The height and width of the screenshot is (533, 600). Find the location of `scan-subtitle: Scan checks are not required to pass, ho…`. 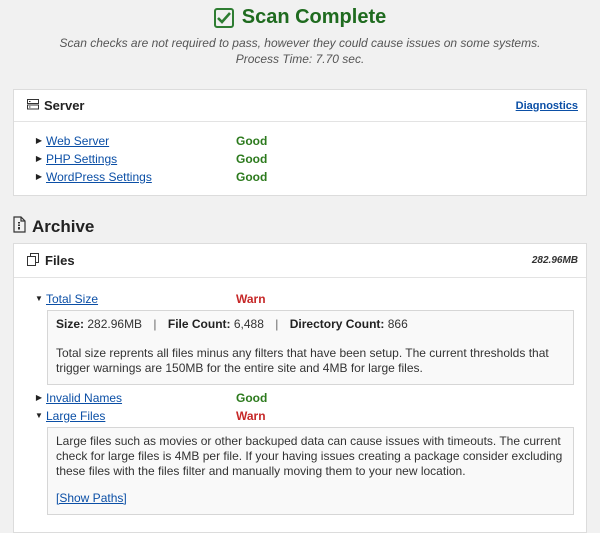

scan-subtitle: Scan checks are not required to pass, ho… is located at coordinates (300, 51).